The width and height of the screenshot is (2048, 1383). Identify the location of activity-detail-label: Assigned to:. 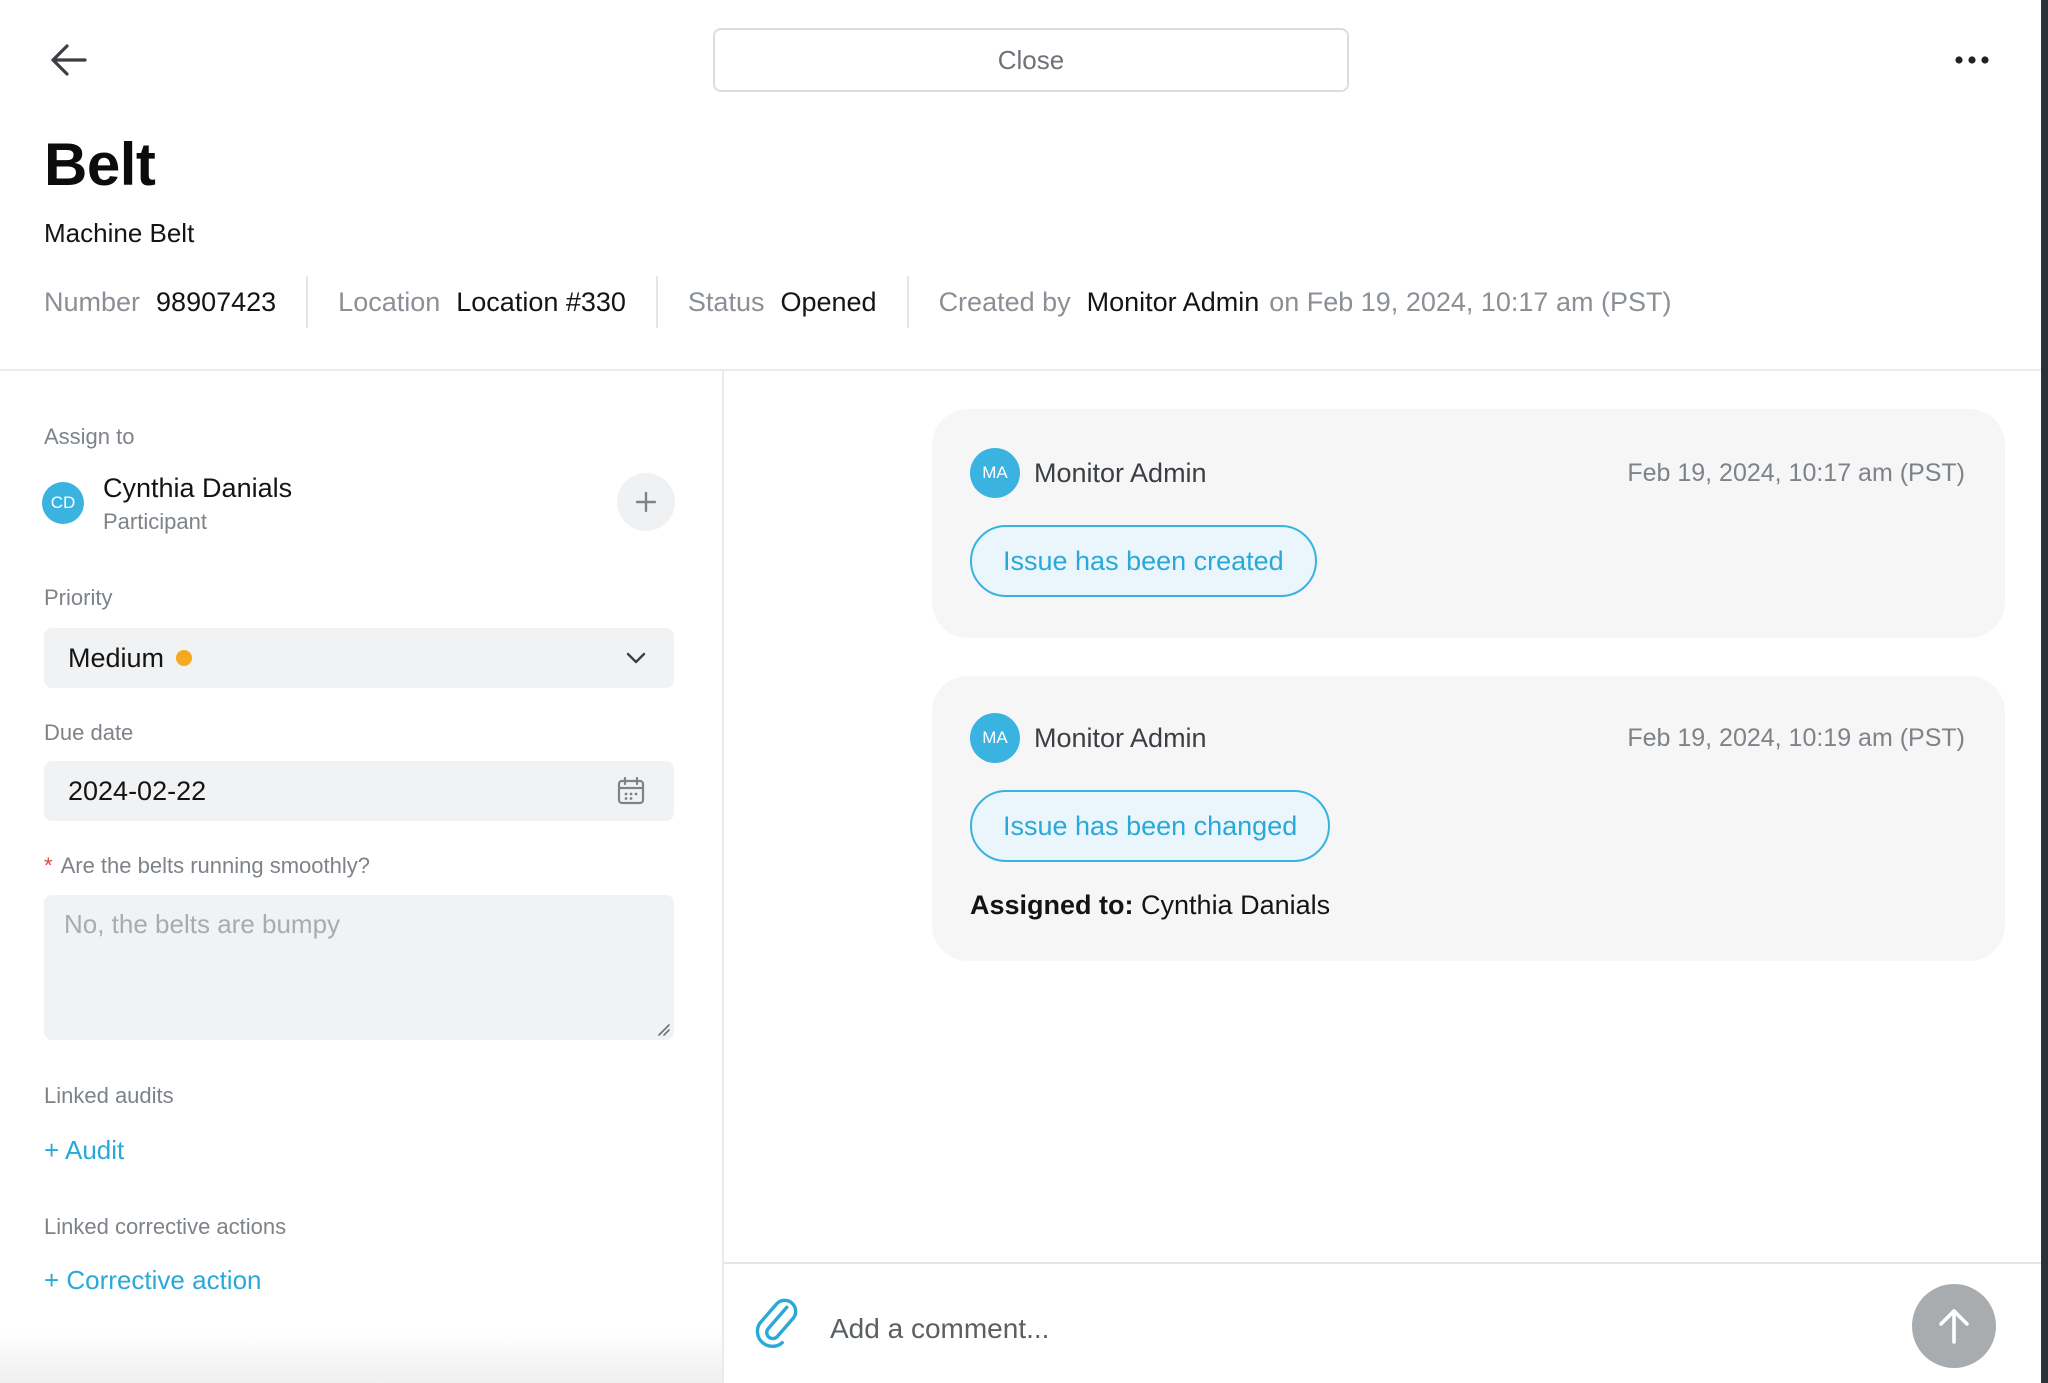
(1052, 905).